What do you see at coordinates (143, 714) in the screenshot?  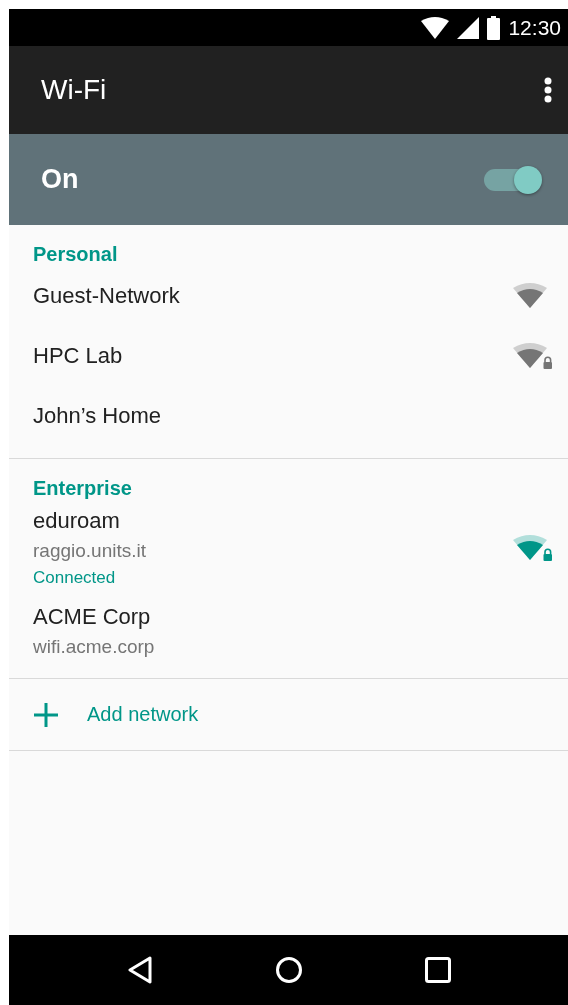 I see `add-network-link: Add network` at bounding box center [143, 714].